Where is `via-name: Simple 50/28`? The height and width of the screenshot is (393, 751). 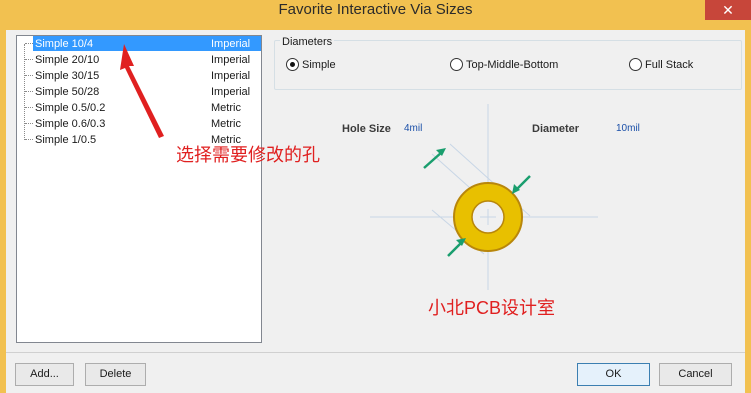
via-name: Simple 50/28 is located at coordinates (67, 92).